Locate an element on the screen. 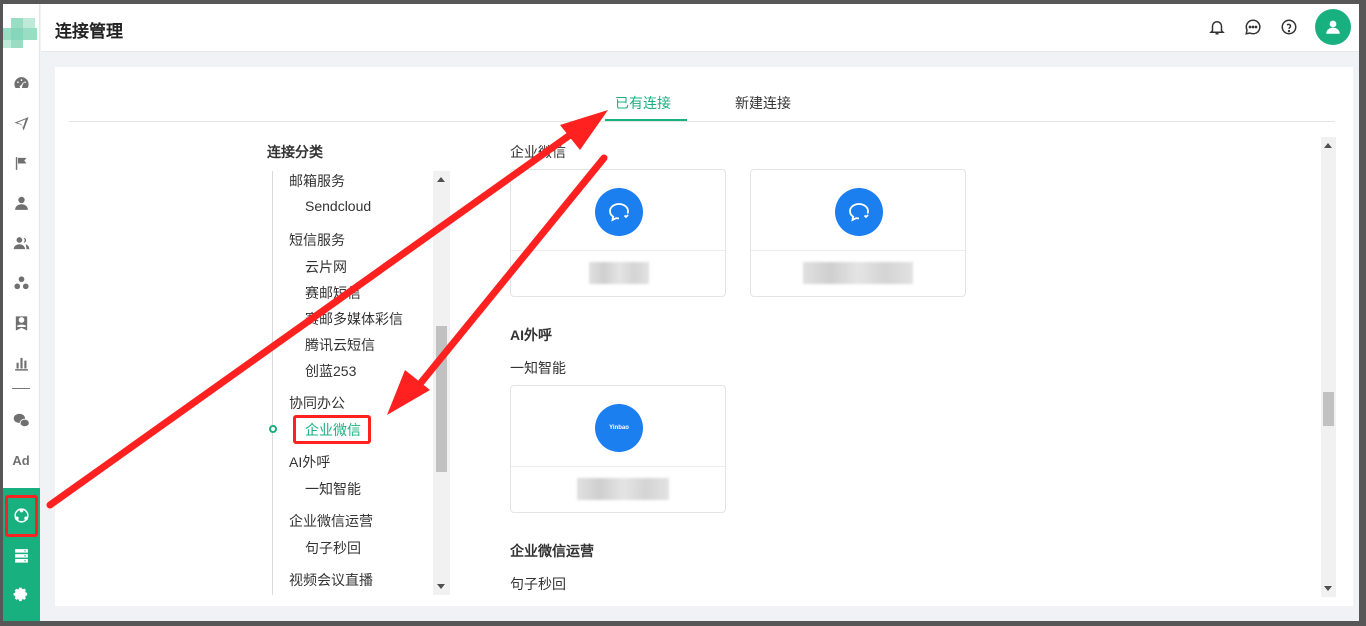  yinbao-logo-icon: Yinbao is located at coordinates (619, 428).